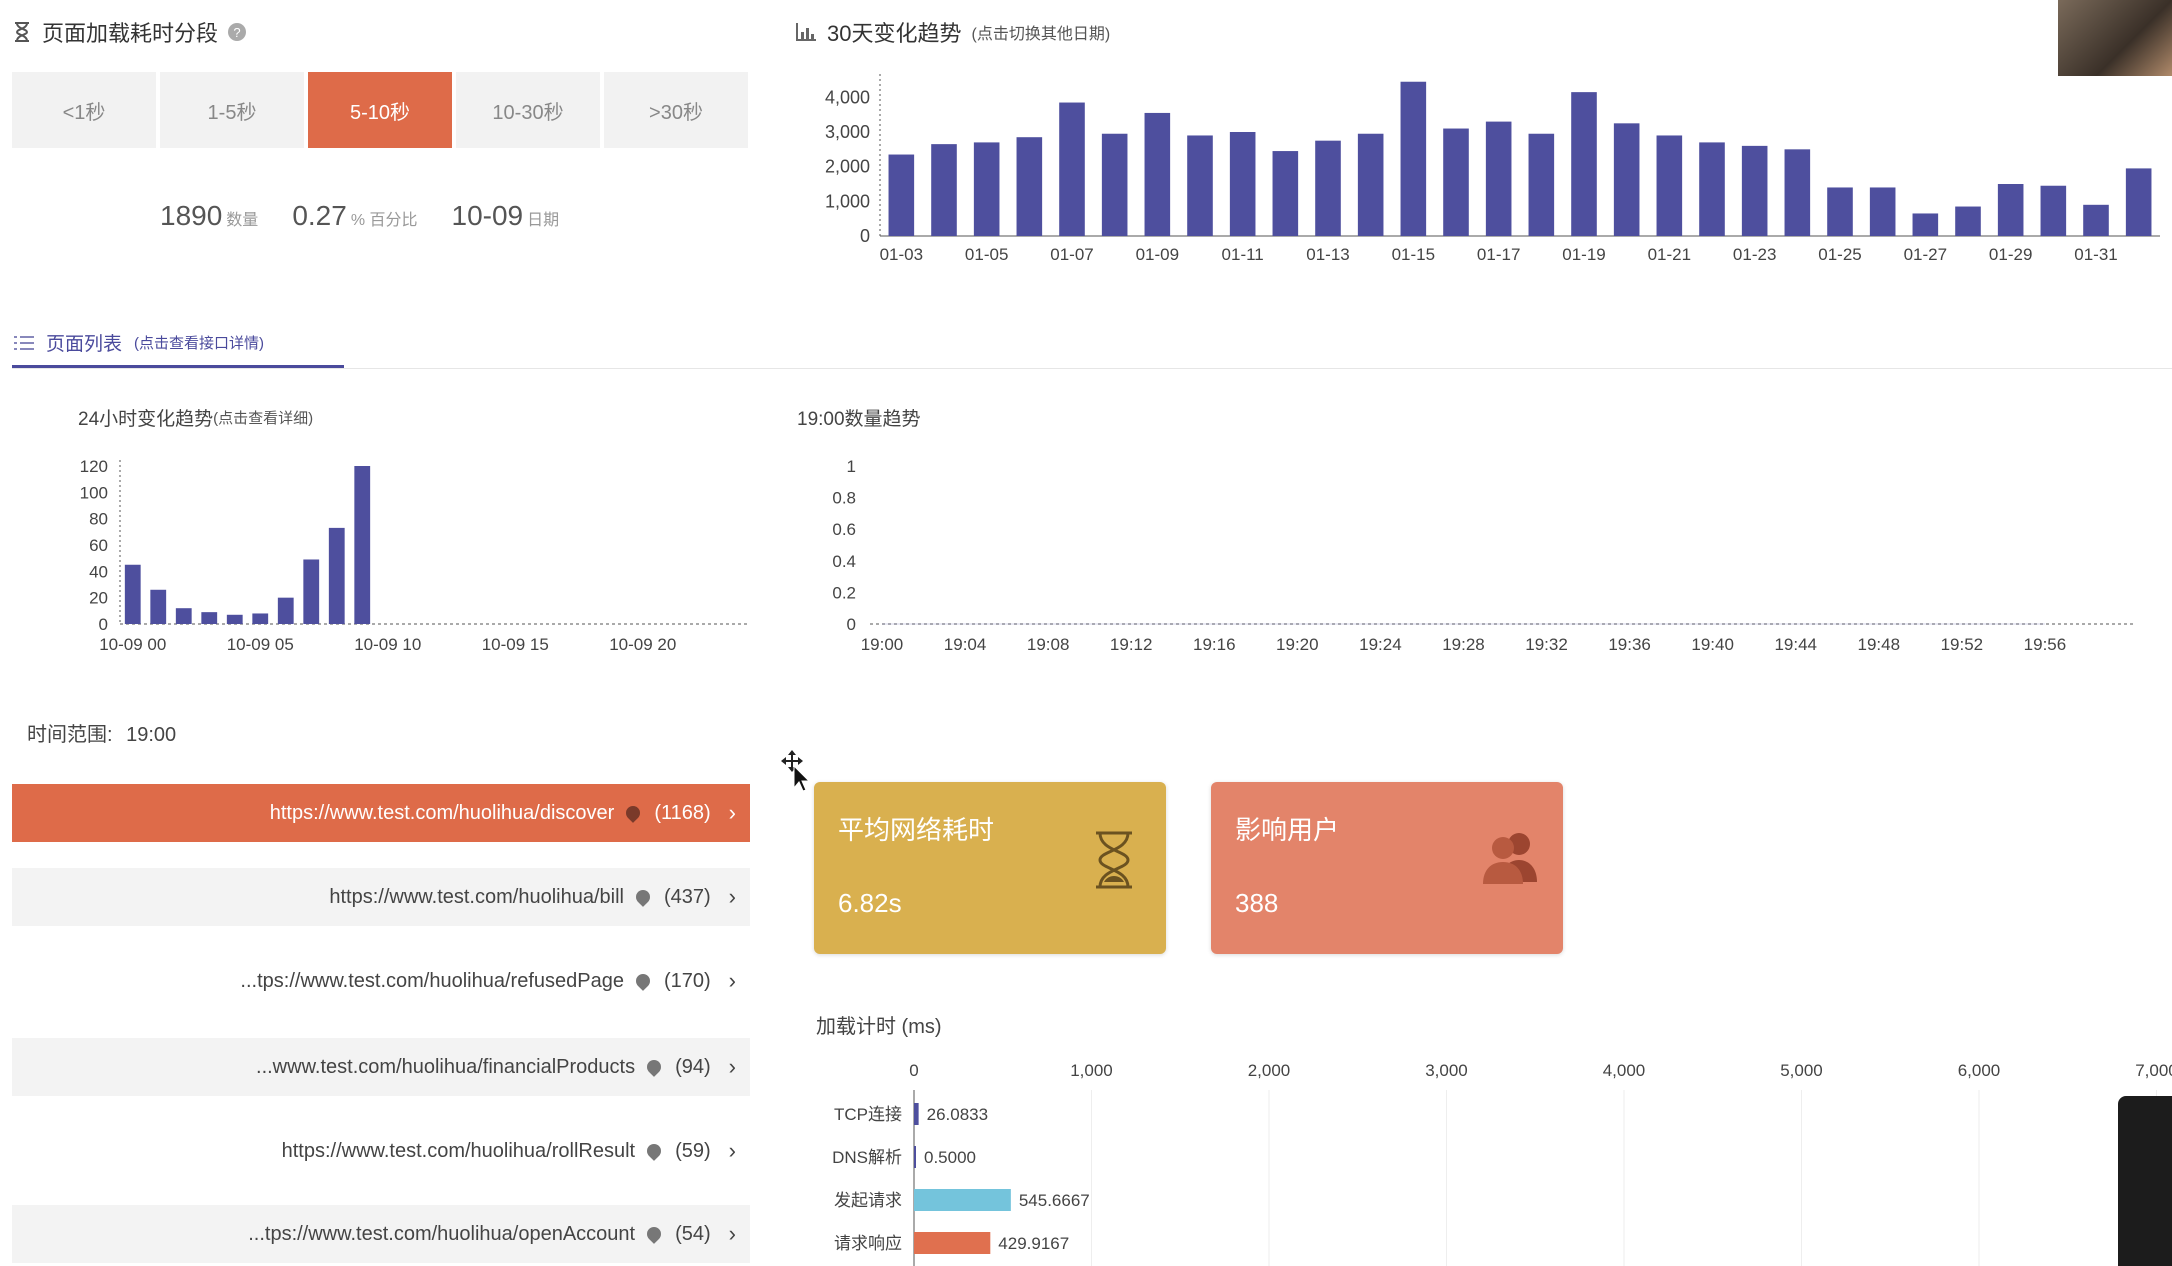 The height and width of the screenshot is (1266, 2172). Describe the element at coordinates (1624, 1070) in the screenshot. I see `x-tick-label: 4,000` at that location.